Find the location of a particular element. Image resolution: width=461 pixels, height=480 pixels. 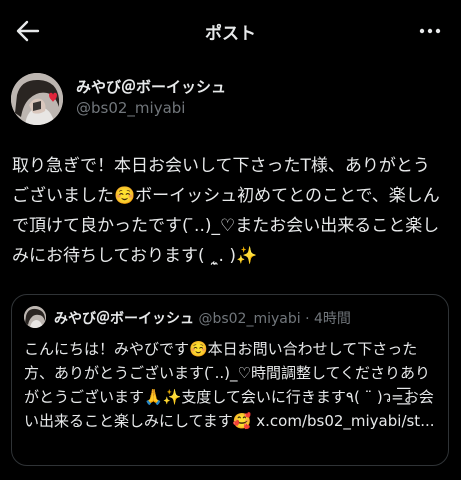

more-options-icon is located at coordinates (430, 31).